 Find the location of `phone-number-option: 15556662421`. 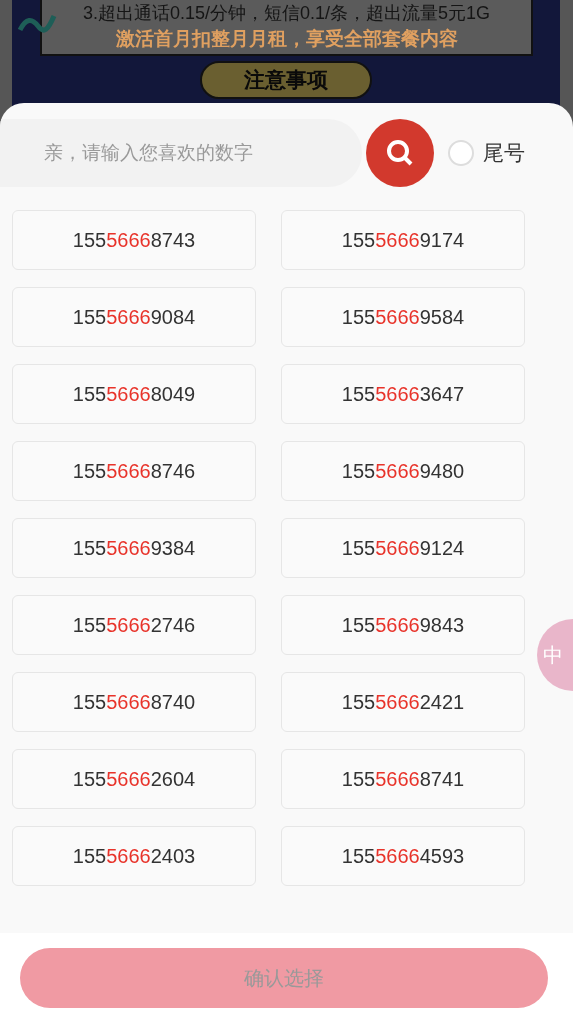

phone-number-option: 15556662421 is located at coordinates (403, 702).